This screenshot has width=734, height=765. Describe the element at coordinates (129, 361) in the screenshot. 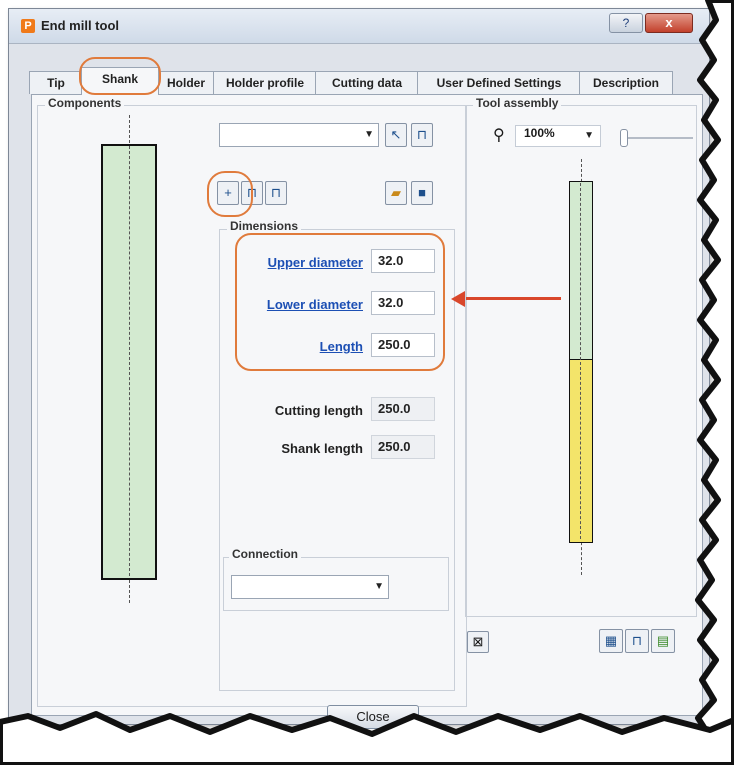

I see `shank-preview-centerline` at that location.